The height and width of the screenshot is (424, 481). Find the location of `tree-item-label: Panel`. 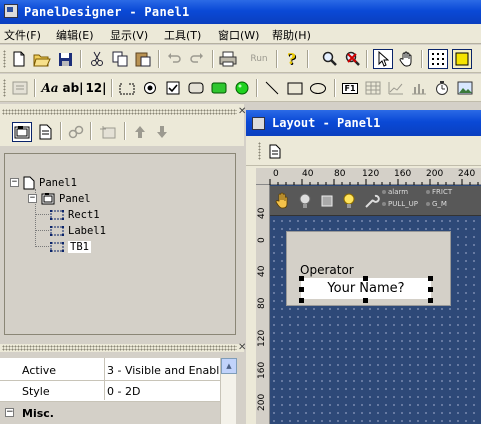

tree-item-label: Panel is located at coordinates (75, 198).